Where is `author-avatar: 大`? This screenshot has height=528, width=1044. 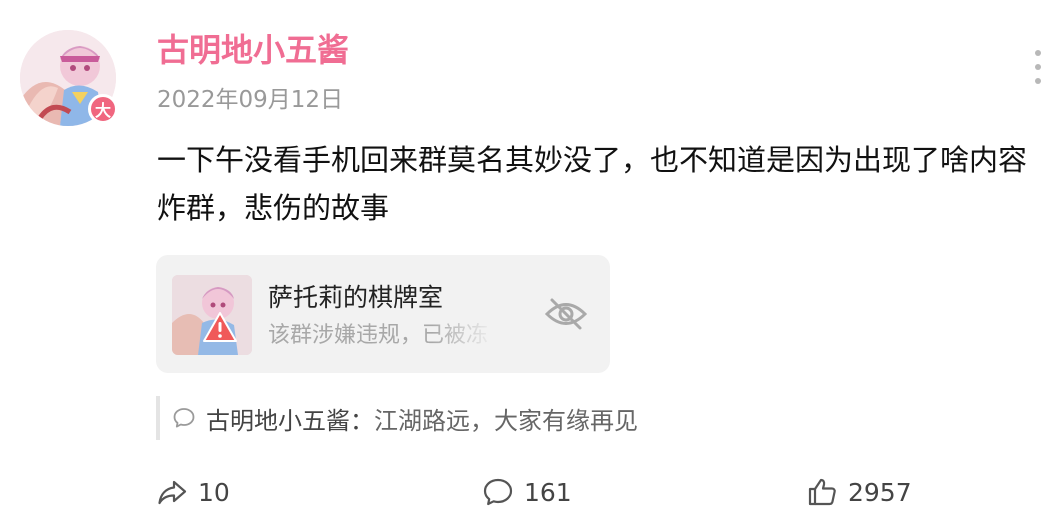 author-avatar: 大 is located at coordinates (69, 78).